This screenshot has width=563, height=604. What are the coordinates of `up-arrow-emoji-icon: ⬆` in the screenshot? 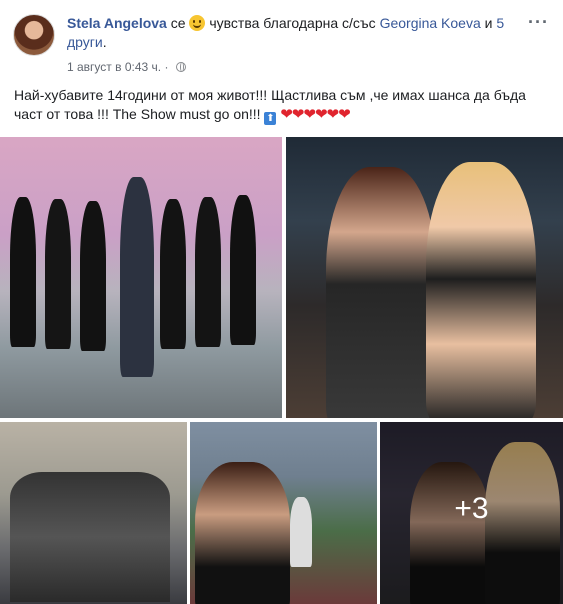 It's located at (270, 118).